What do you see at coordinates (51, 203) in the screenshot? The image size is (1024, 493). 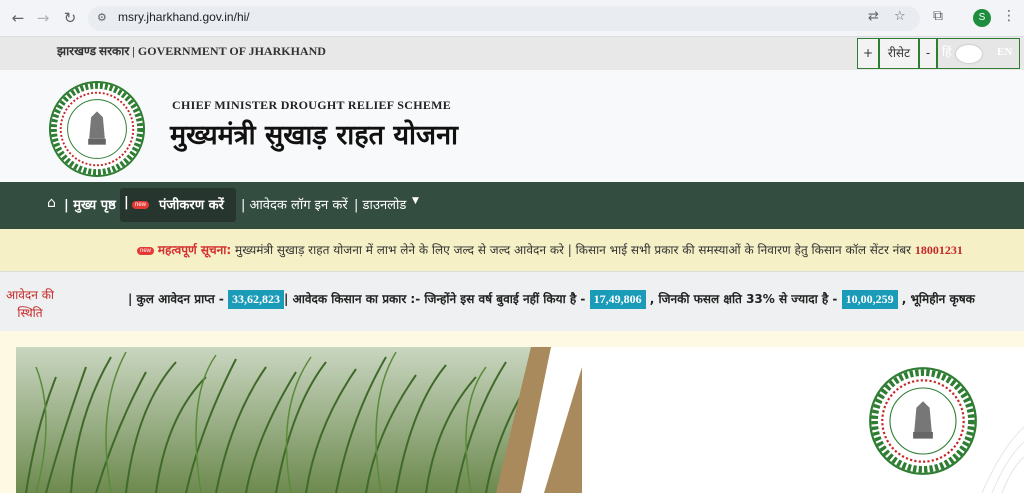 I see `home-icon: ⌂` at bounding box center [51, 203].